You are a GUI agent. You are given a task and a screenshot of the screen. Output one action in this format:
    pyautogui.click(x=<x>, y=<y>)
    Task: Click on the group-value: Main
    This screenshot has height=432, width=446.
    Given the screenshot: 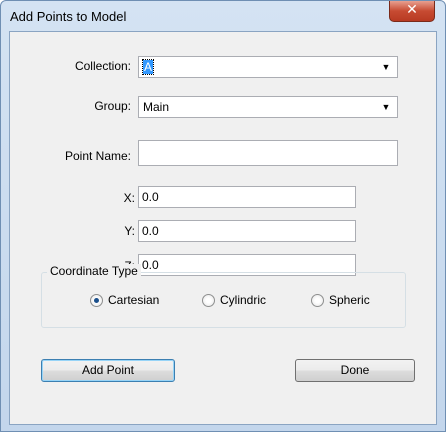 What is the action you would take?
    pyautogui.click(x=156, y=107)
    